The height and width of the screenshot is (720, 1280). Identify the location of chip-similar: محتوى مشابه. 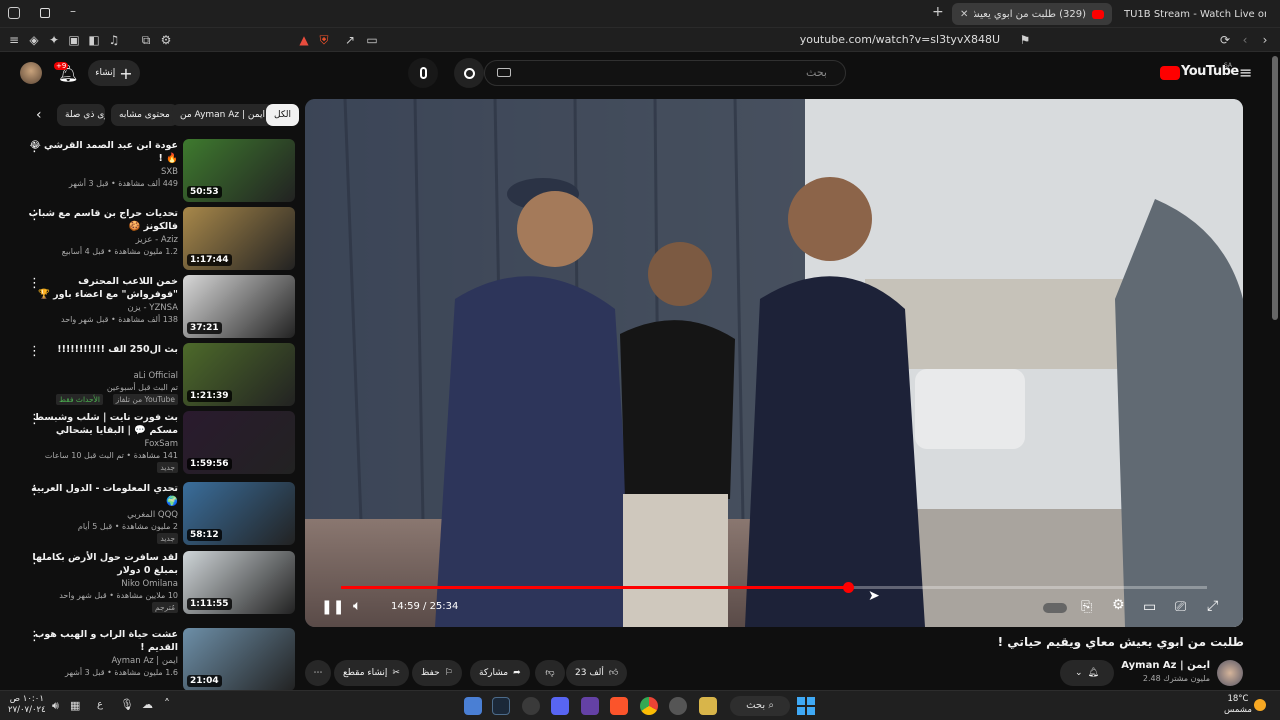
(144, 115).